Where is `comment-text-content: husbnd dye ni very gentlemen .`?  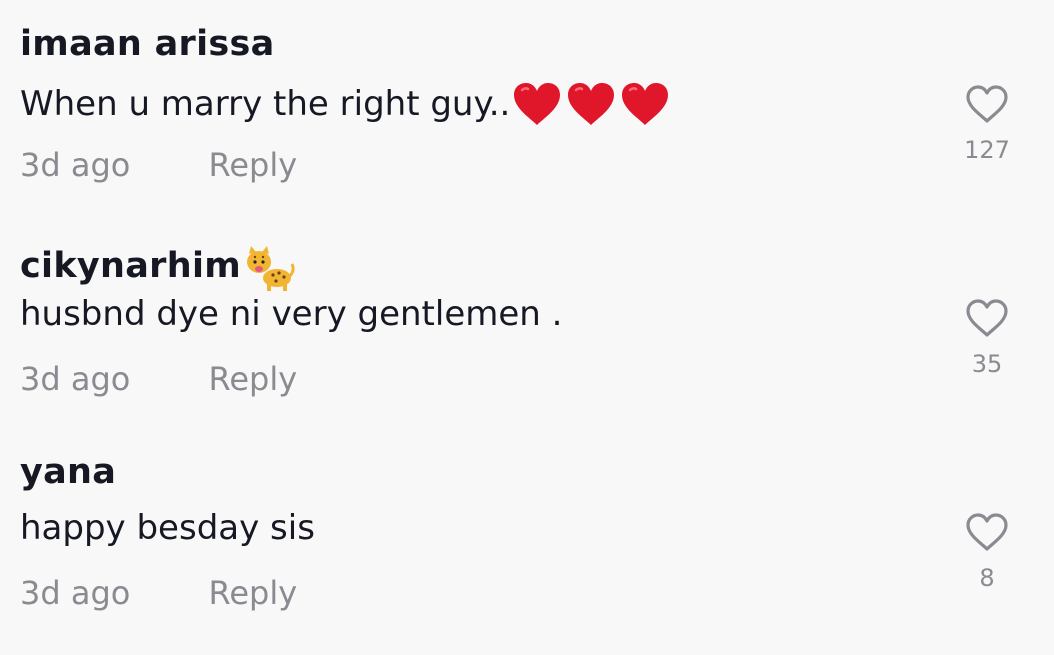
comment-text-content: husbnd dye ni very gentlemen . is located at coordinates (291, 314).